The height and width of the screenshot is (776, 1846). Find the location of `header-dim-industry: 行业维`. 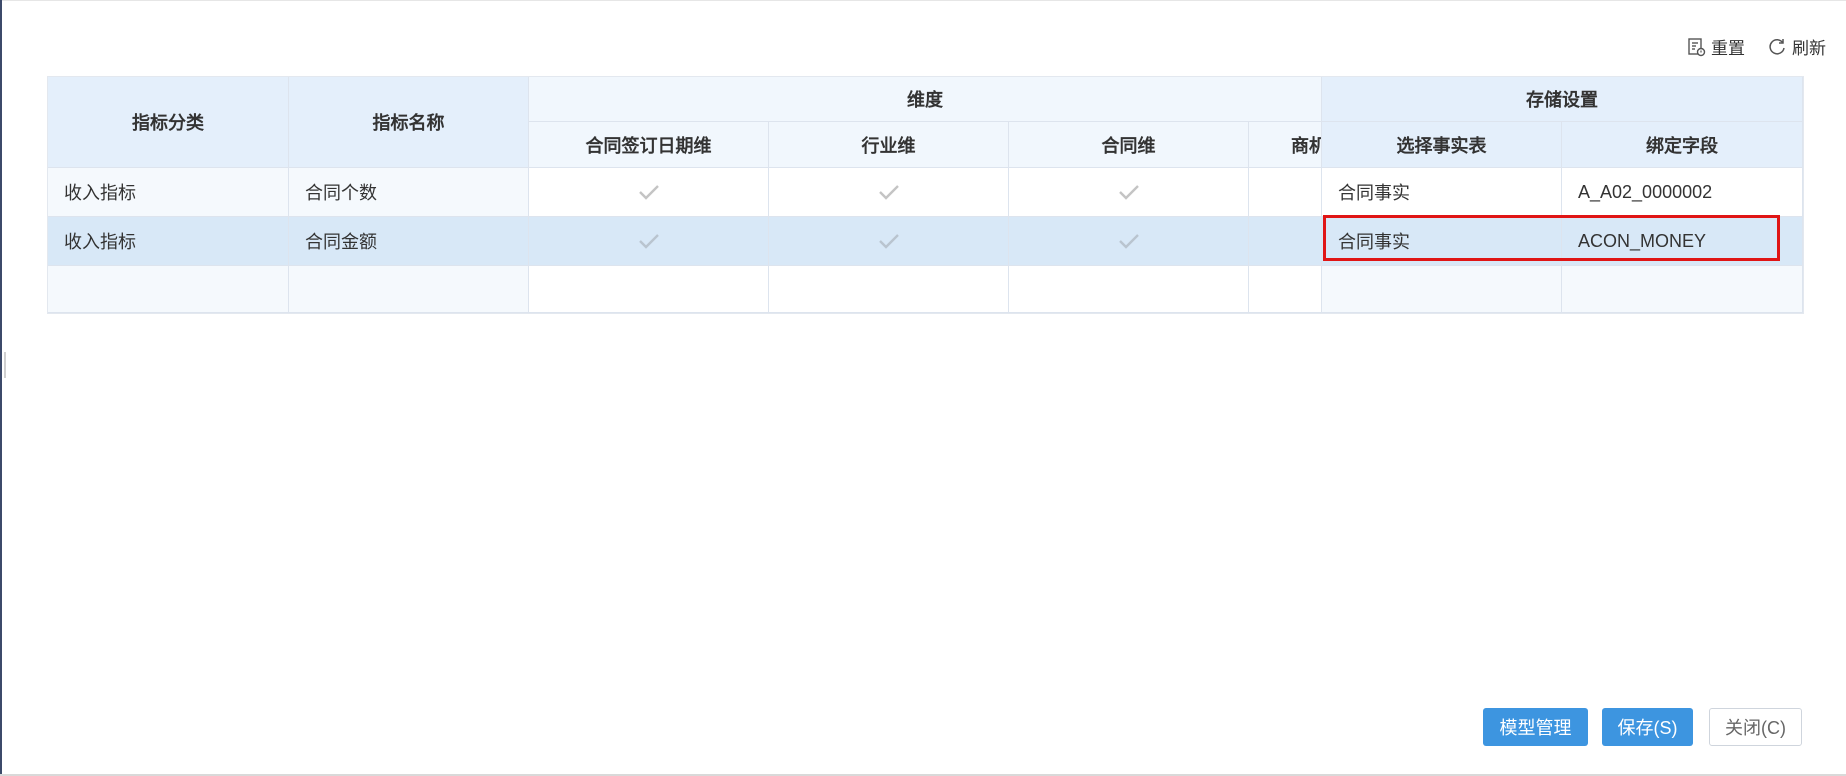

header-dim-industry: 行业维 is located at coordinates (889, 145).